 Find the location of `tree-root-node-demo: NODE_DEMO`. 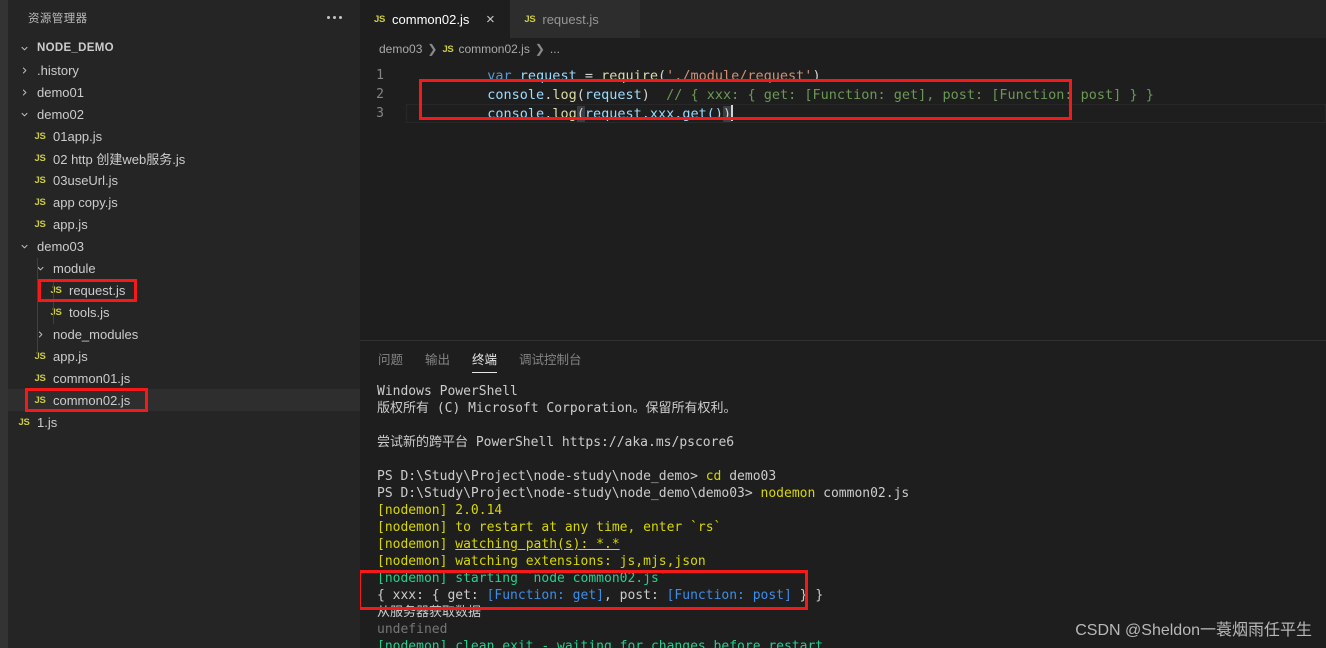

tree-root-node-demo: NODE_DEMO is located at coordinates (184, 48).